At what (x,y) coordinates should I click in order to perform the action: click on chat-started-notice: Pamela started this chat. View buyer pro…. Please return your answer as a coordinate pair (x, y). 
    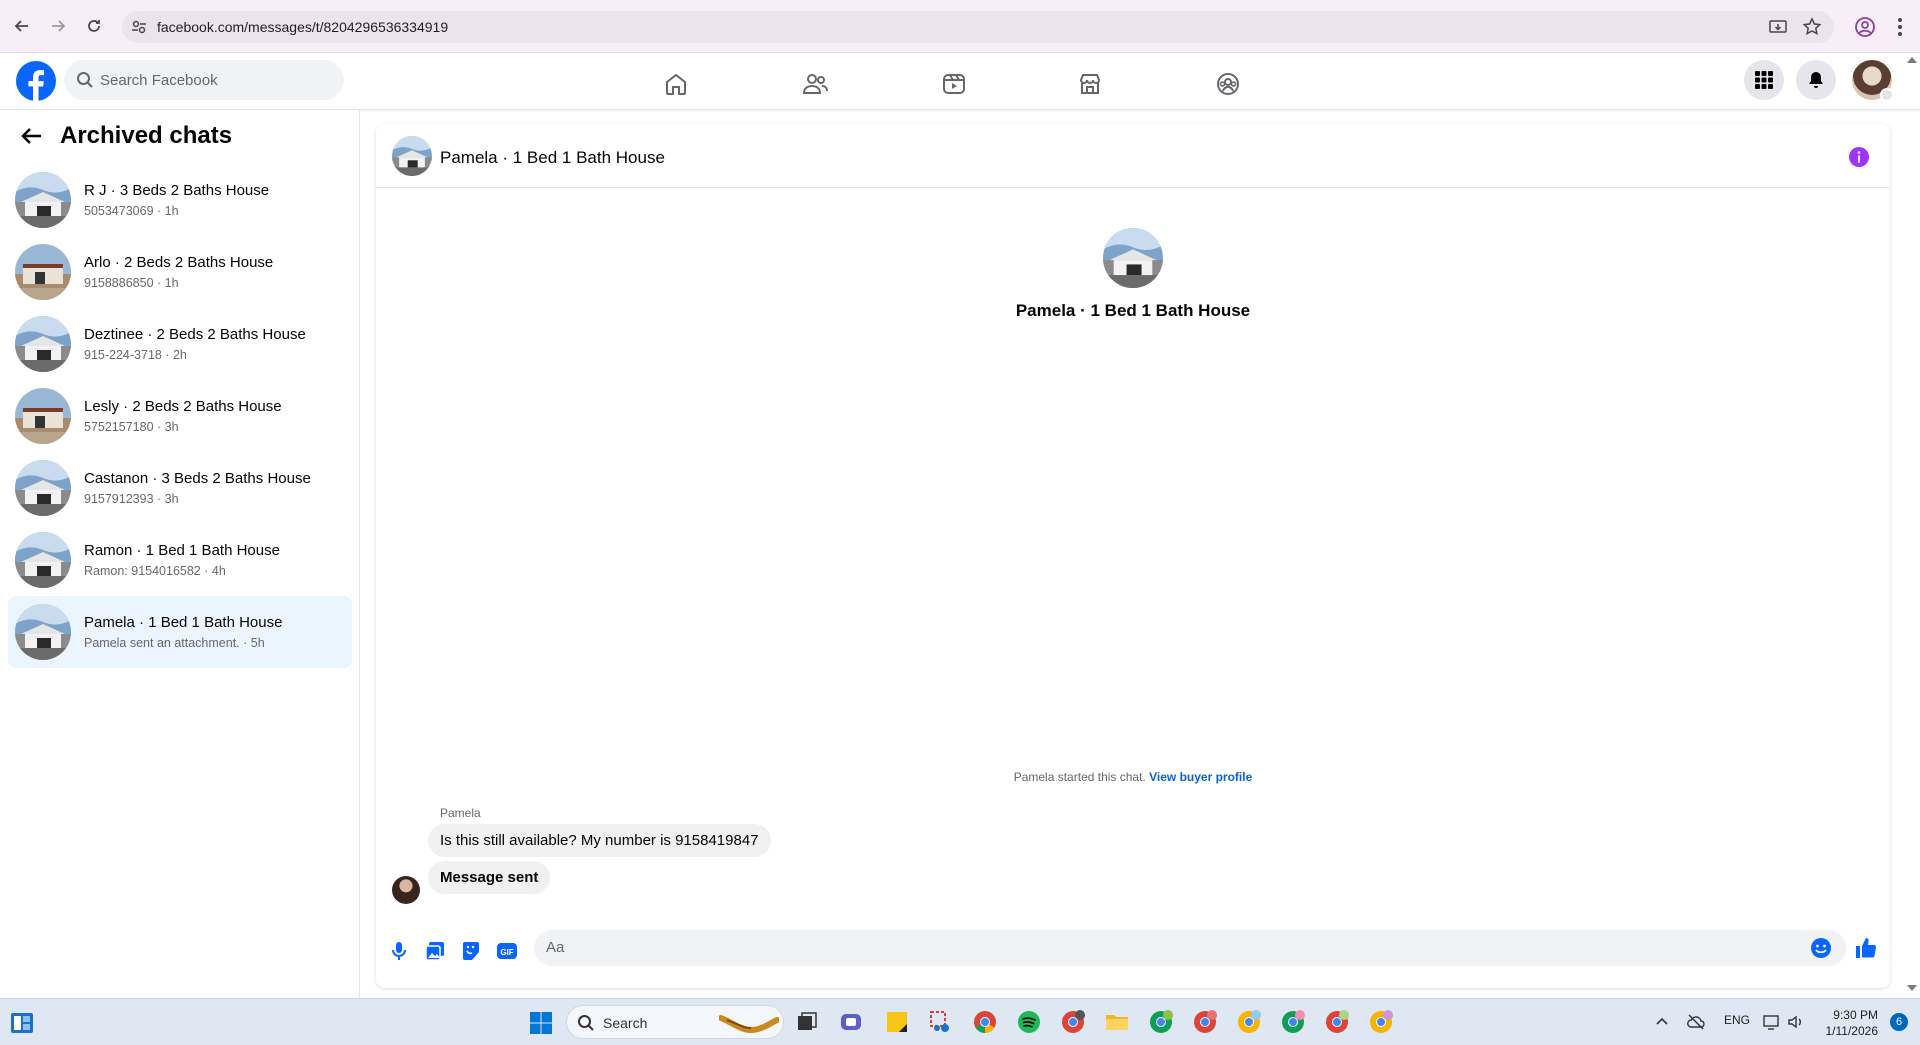
    Looking at the image, I should click on (1133, 777).